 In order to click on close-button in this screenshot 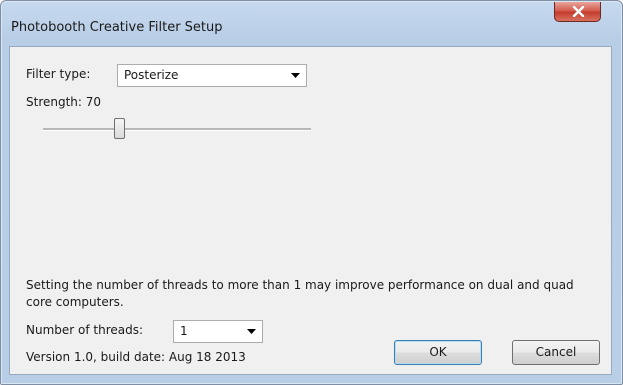, I will do `click(577, 12)`.